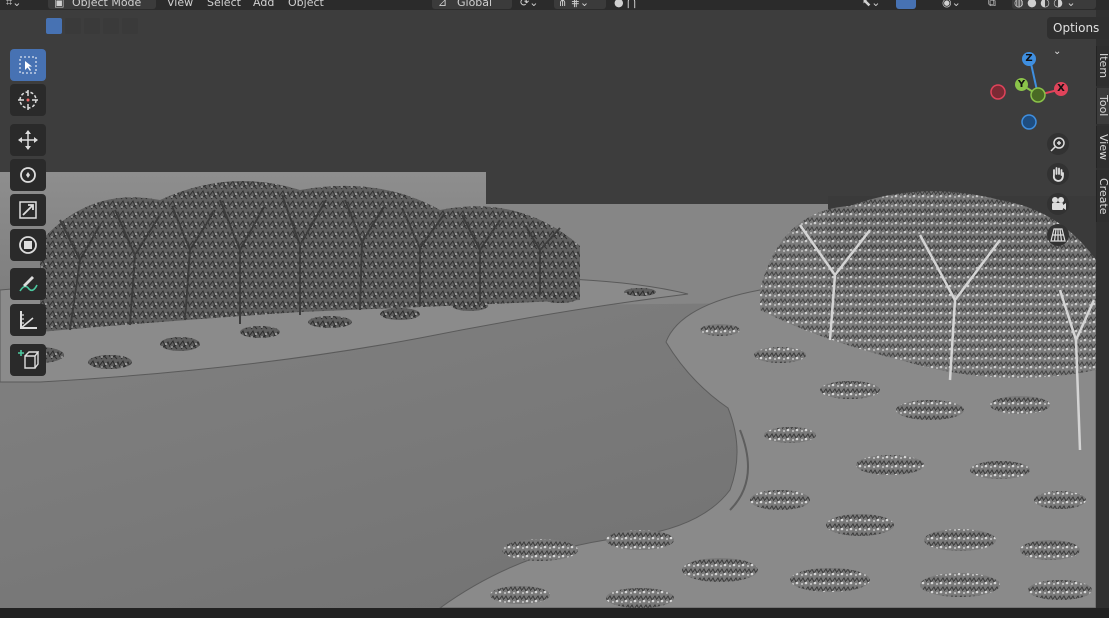  I want to click on status-bar, so click(554, 613).